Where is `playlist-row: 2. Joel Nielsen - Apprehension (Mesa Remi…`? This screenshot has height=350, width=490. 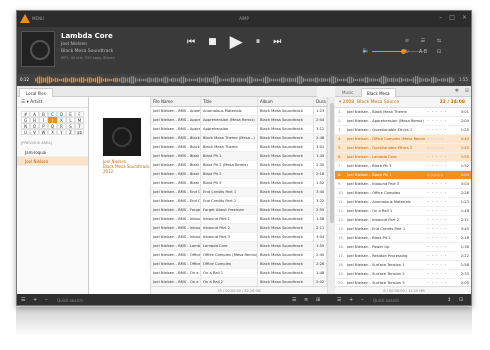
playlist-row: 2. Joel Nielsen - Apprehension (Mesa Remi… is located at coordinates (403, 121).